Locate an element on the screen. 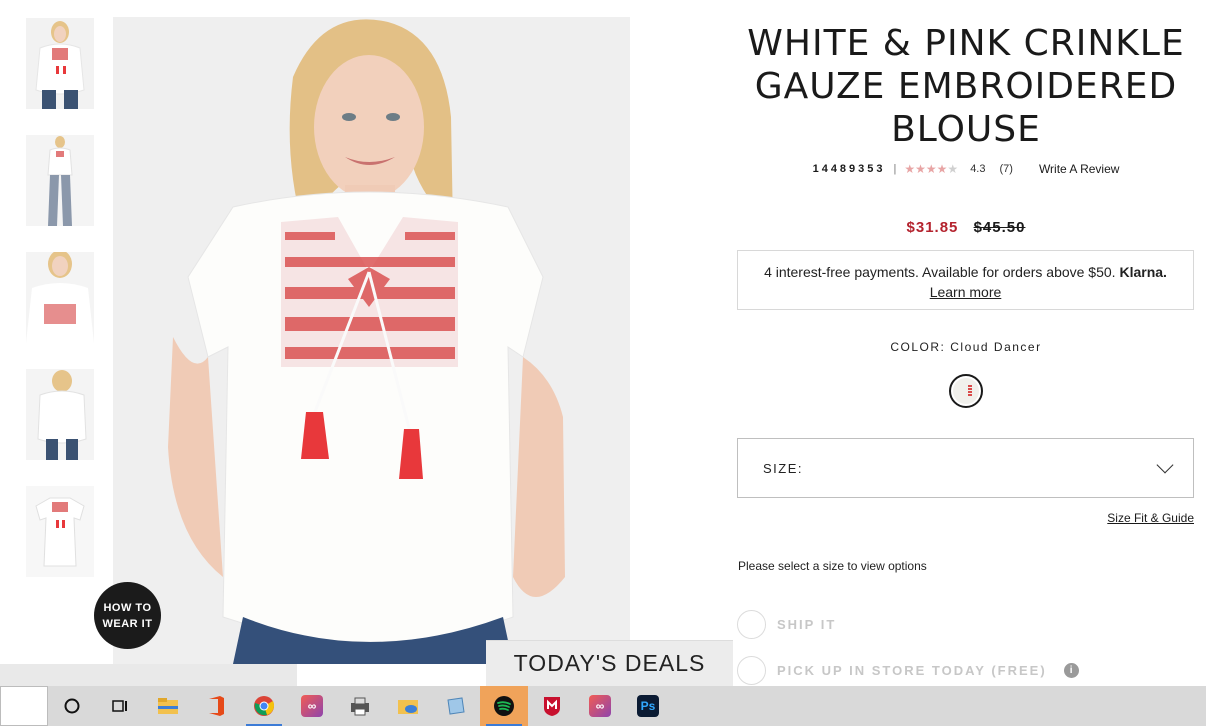 This screenshot has width=1206, height=726. klarna-learn-more-link: Learn more is located at coordinates (966, 292).